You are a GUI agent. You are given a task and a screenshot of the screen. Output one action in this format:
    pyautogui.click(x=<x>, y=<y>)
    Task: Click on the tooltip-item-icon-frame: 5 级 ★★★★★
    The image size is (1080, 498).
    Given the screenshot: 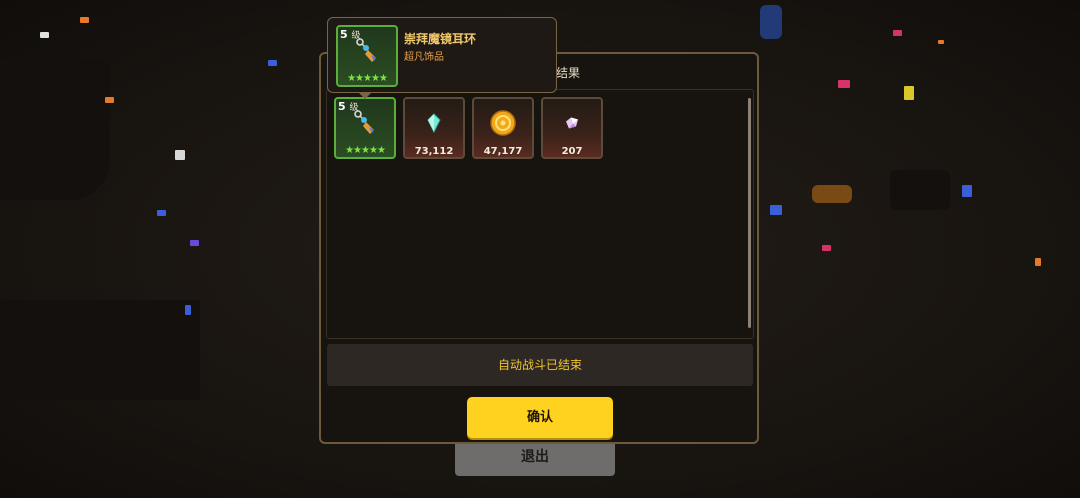 What is the action you would take?
    pyautogui.click(x=367, y=56)
    